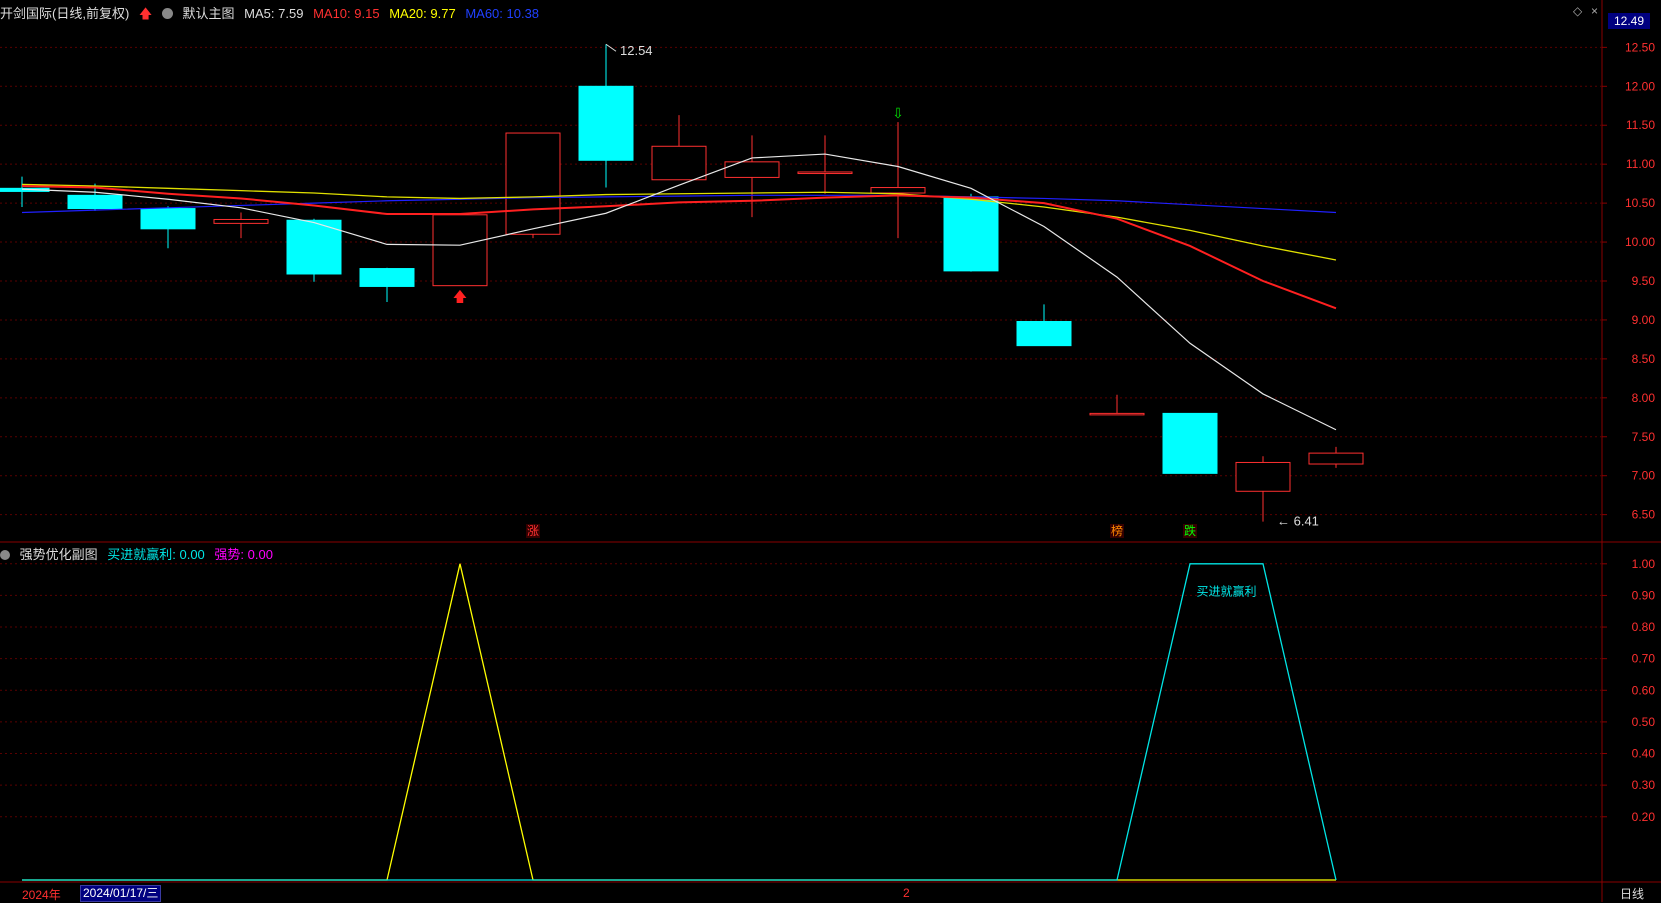  Describe the element at coordinates (1644, 515) in the screenshot. I see `price-tick-label: 6.50` at that location.